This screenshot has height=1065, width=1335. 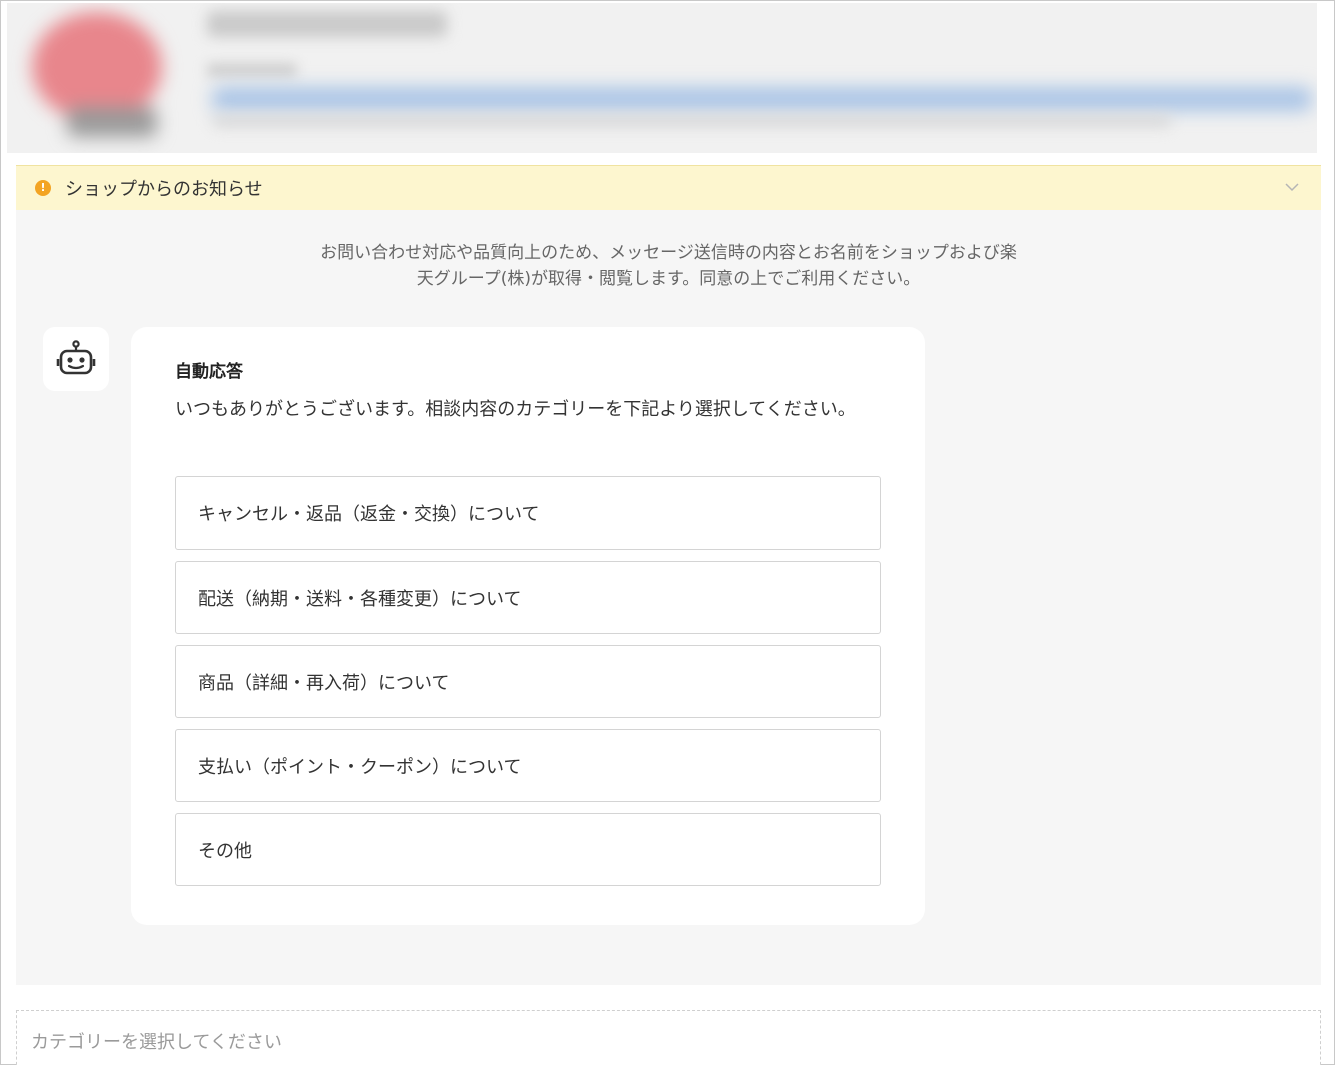 What do you see at coordinates (528, 597) in the screenshot?
I see `category-option-shipping: 配送（納期・送料・各種変更）について` at bounding box center [528, 597].